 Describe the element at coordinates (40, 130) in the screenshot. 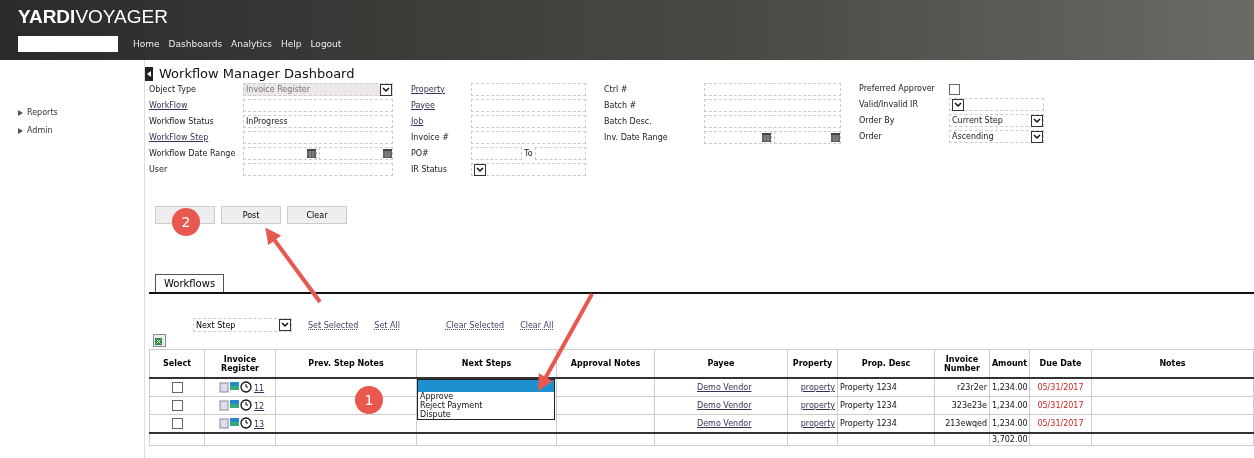

I see `sidebar-item: Admin` at that location.